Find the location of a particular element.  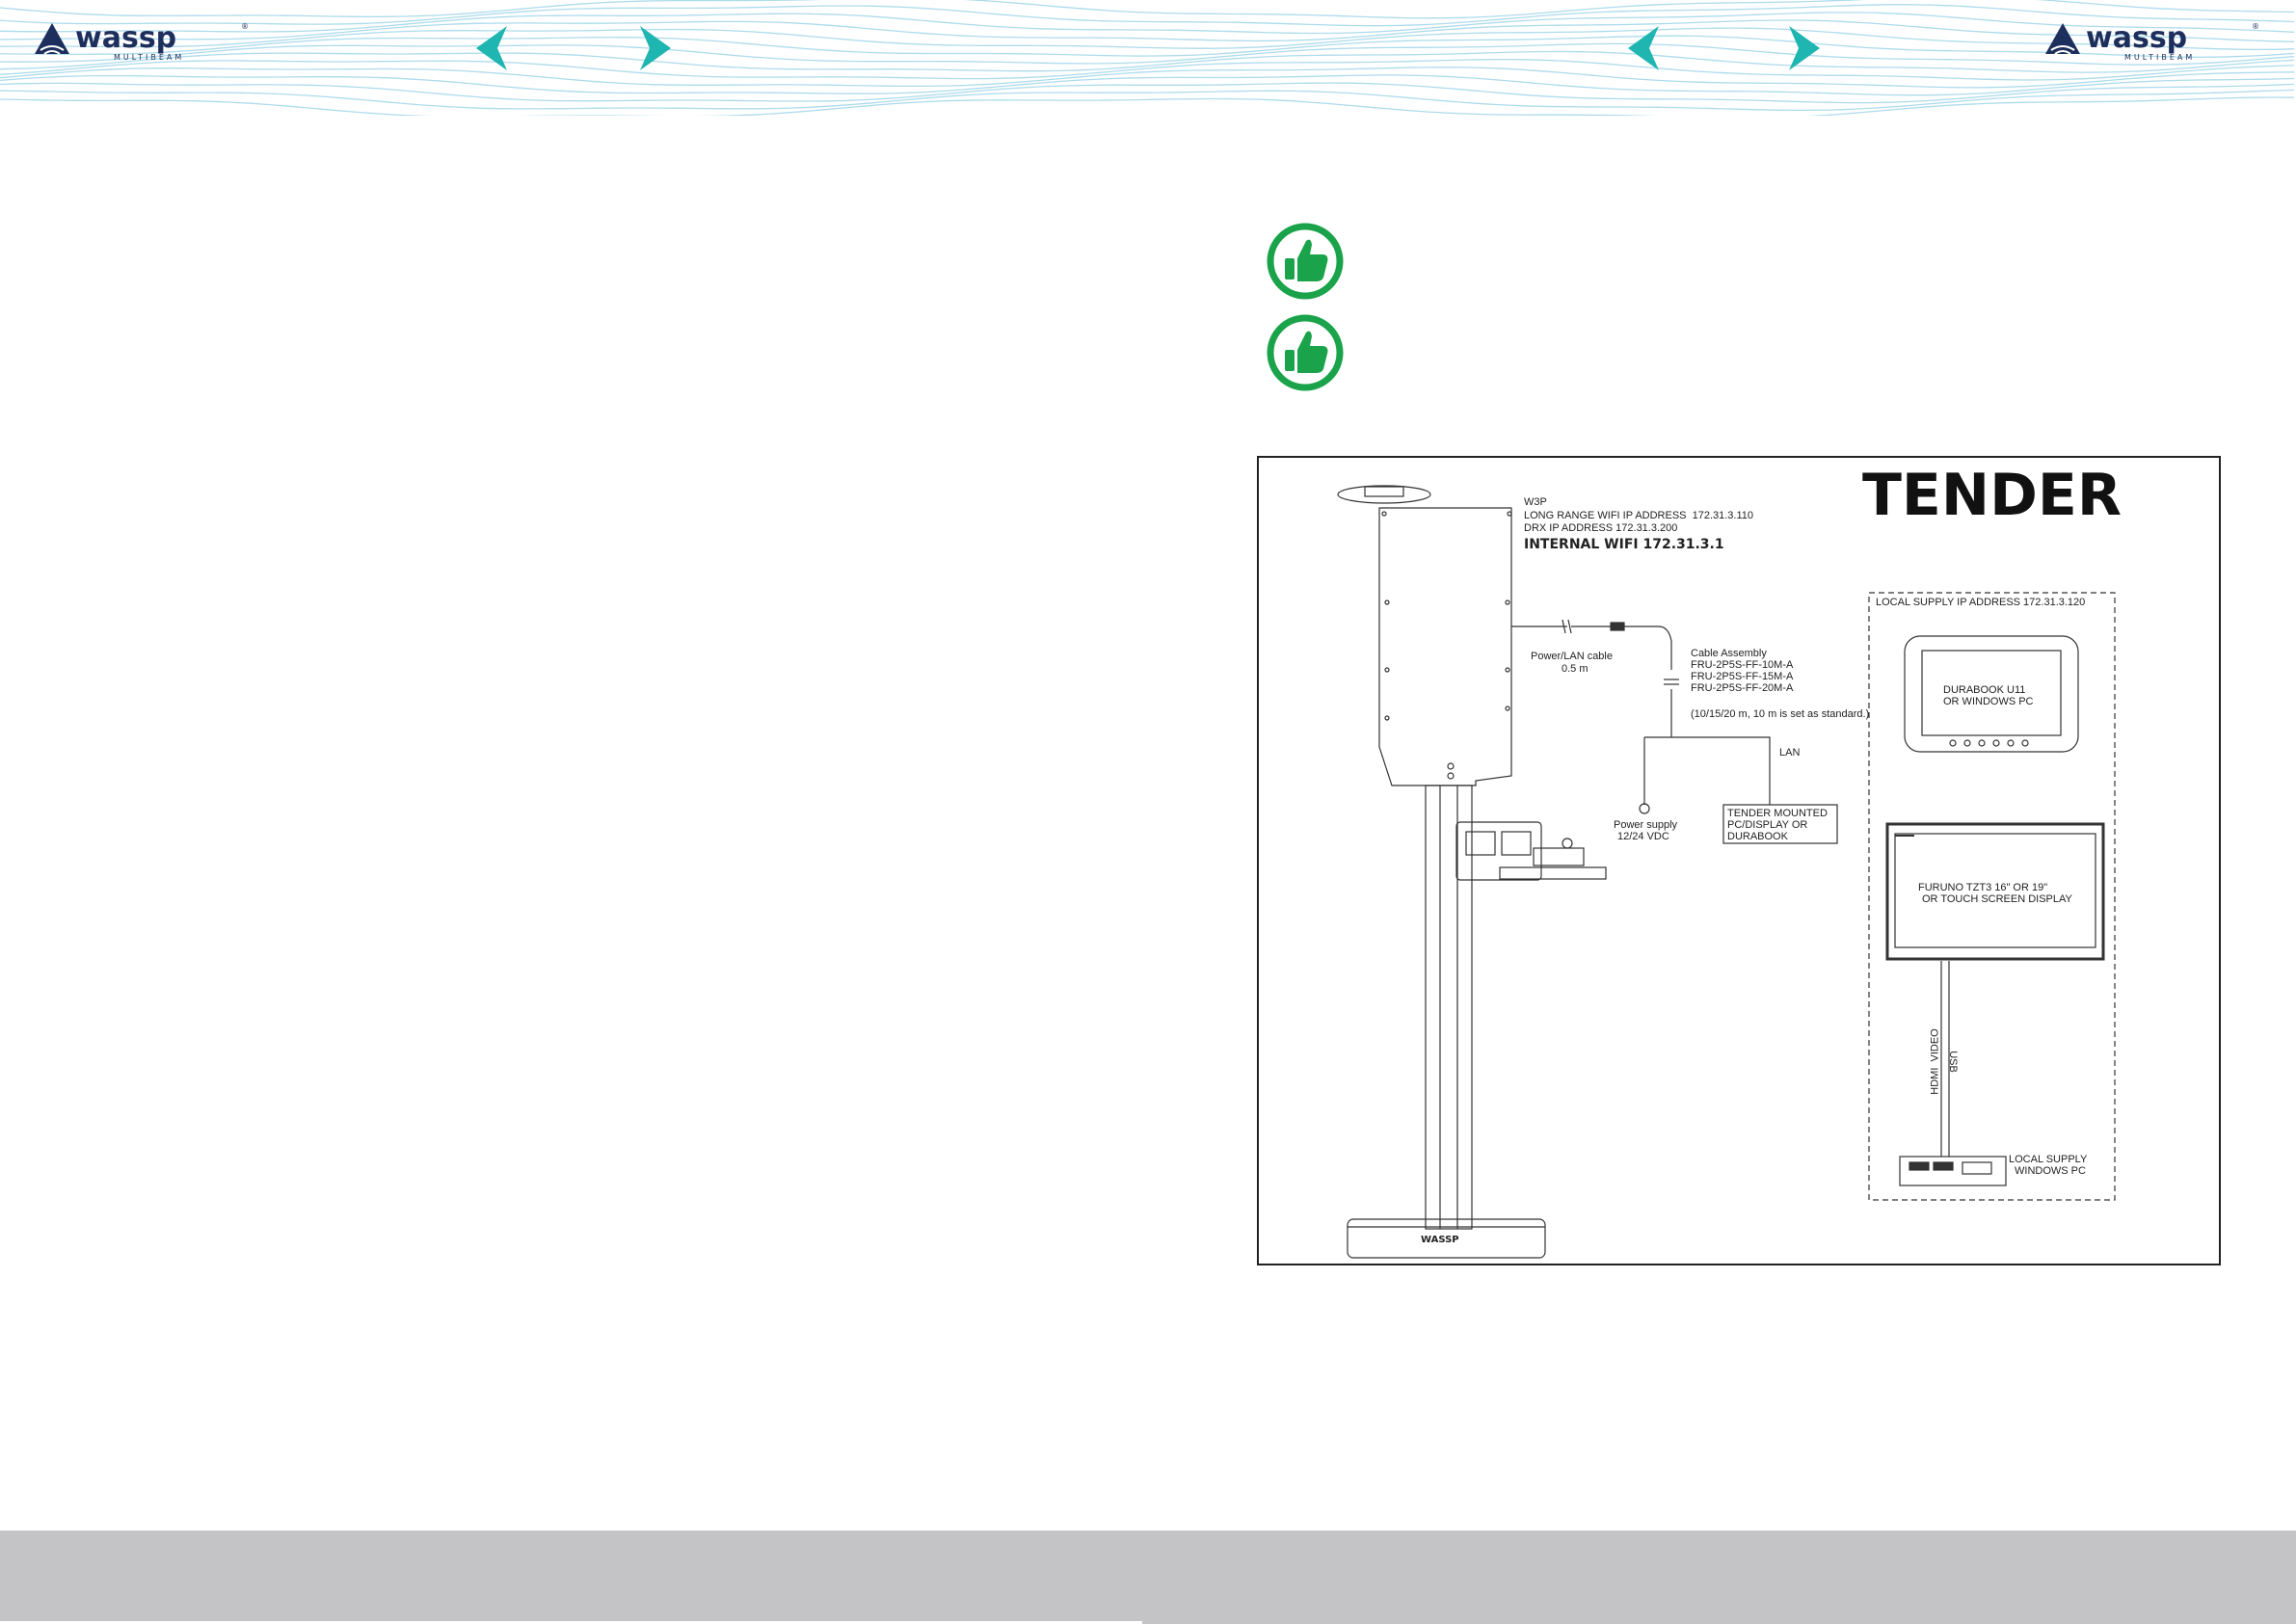

power-supply-voltage: 12/24 VDC is located at coordinates (1643, 836).